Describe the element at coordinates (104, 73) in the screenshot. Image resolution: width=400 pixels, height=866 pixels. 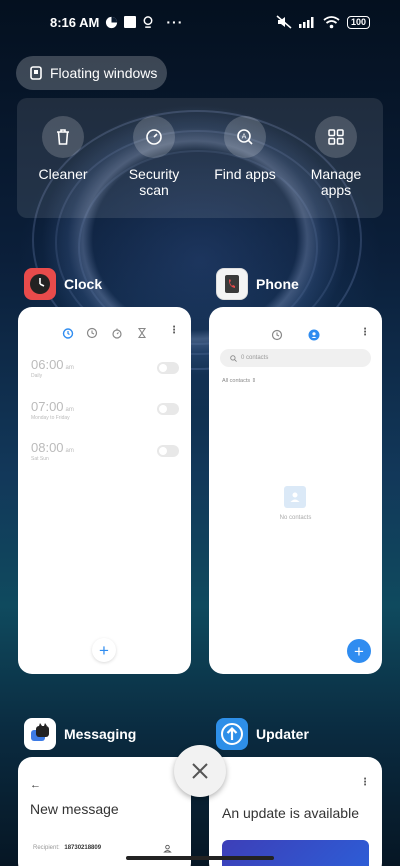
I see `floating-windows-label: Floating windows` at that location.